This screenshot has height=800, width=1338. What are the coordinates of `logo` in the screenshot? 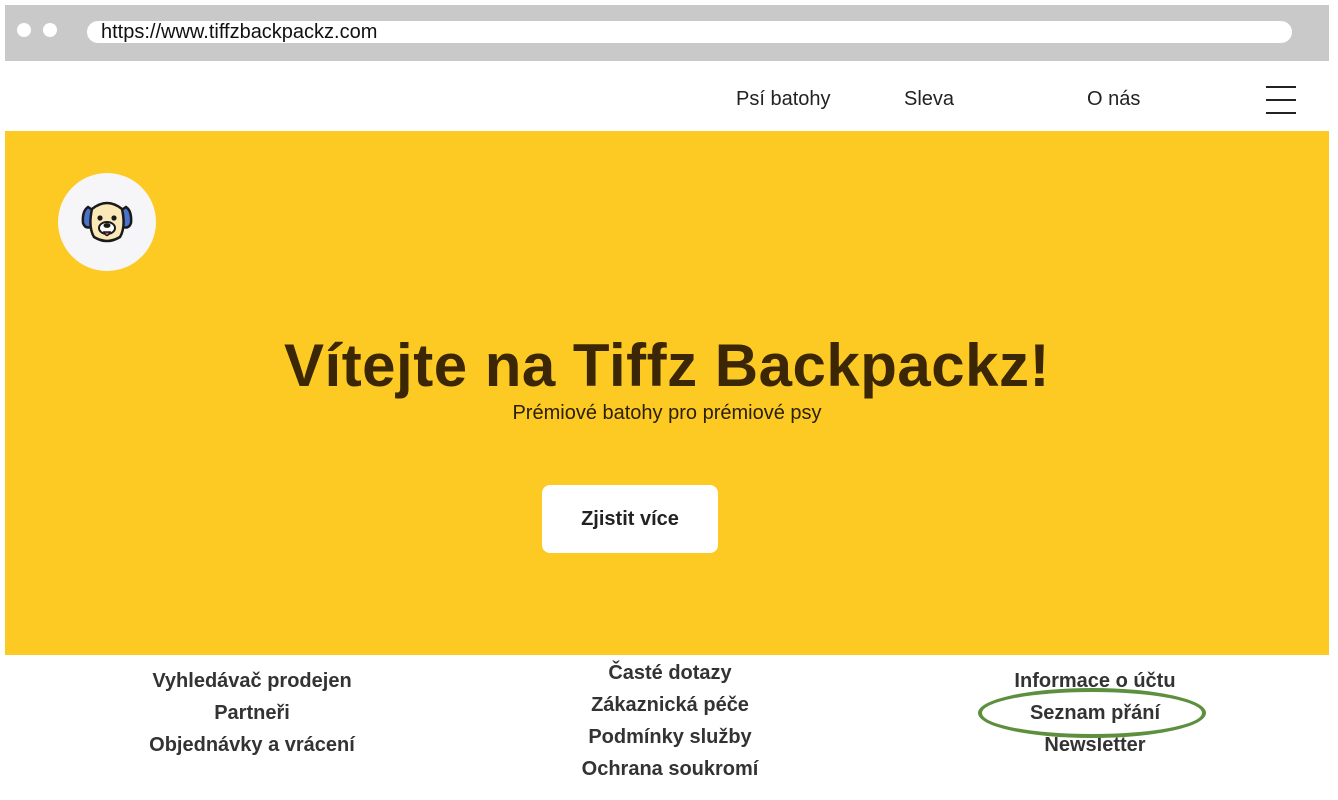 It's located at (107, 222).